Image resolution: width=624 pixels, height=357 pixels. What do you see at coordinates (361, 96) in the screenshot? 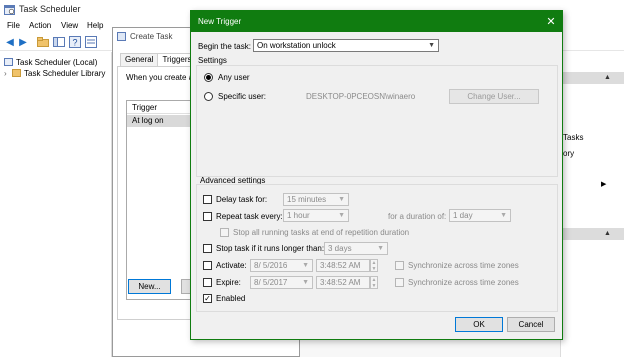
I see `user-value: DESKTOP-0PCEOSN\winaero` at bounding box center [361, 96].